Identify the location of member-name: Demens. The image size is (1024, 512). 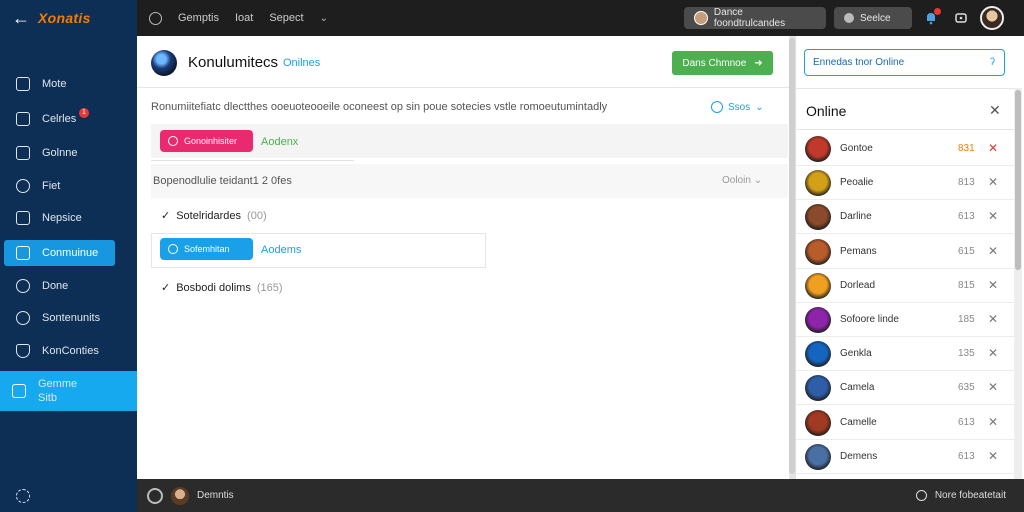
(859, 456).